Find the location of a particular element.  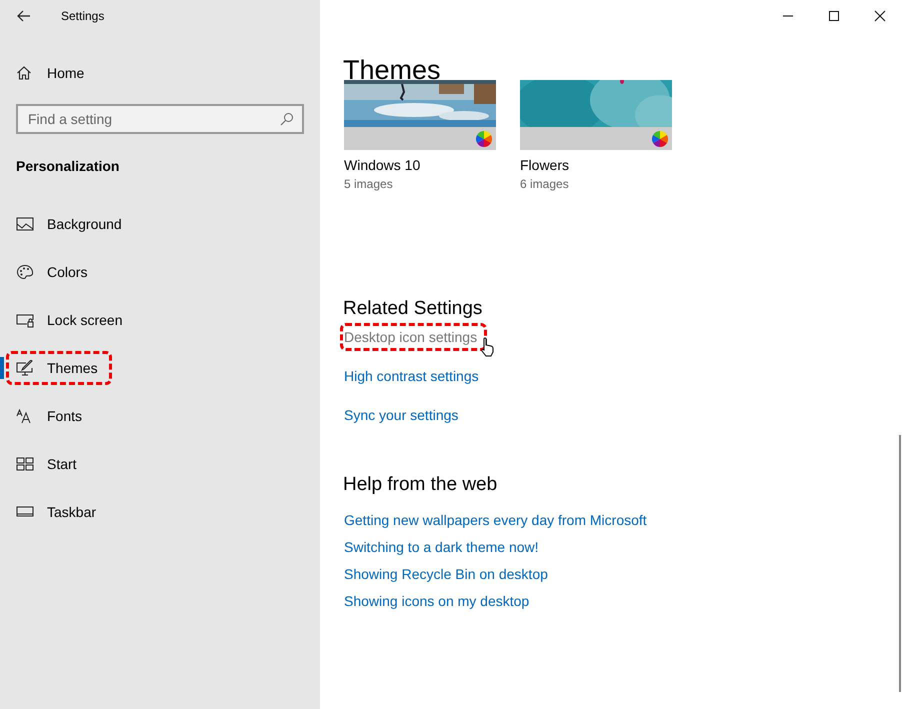

section-heading: Personalization is located at coordinates (68, 166).